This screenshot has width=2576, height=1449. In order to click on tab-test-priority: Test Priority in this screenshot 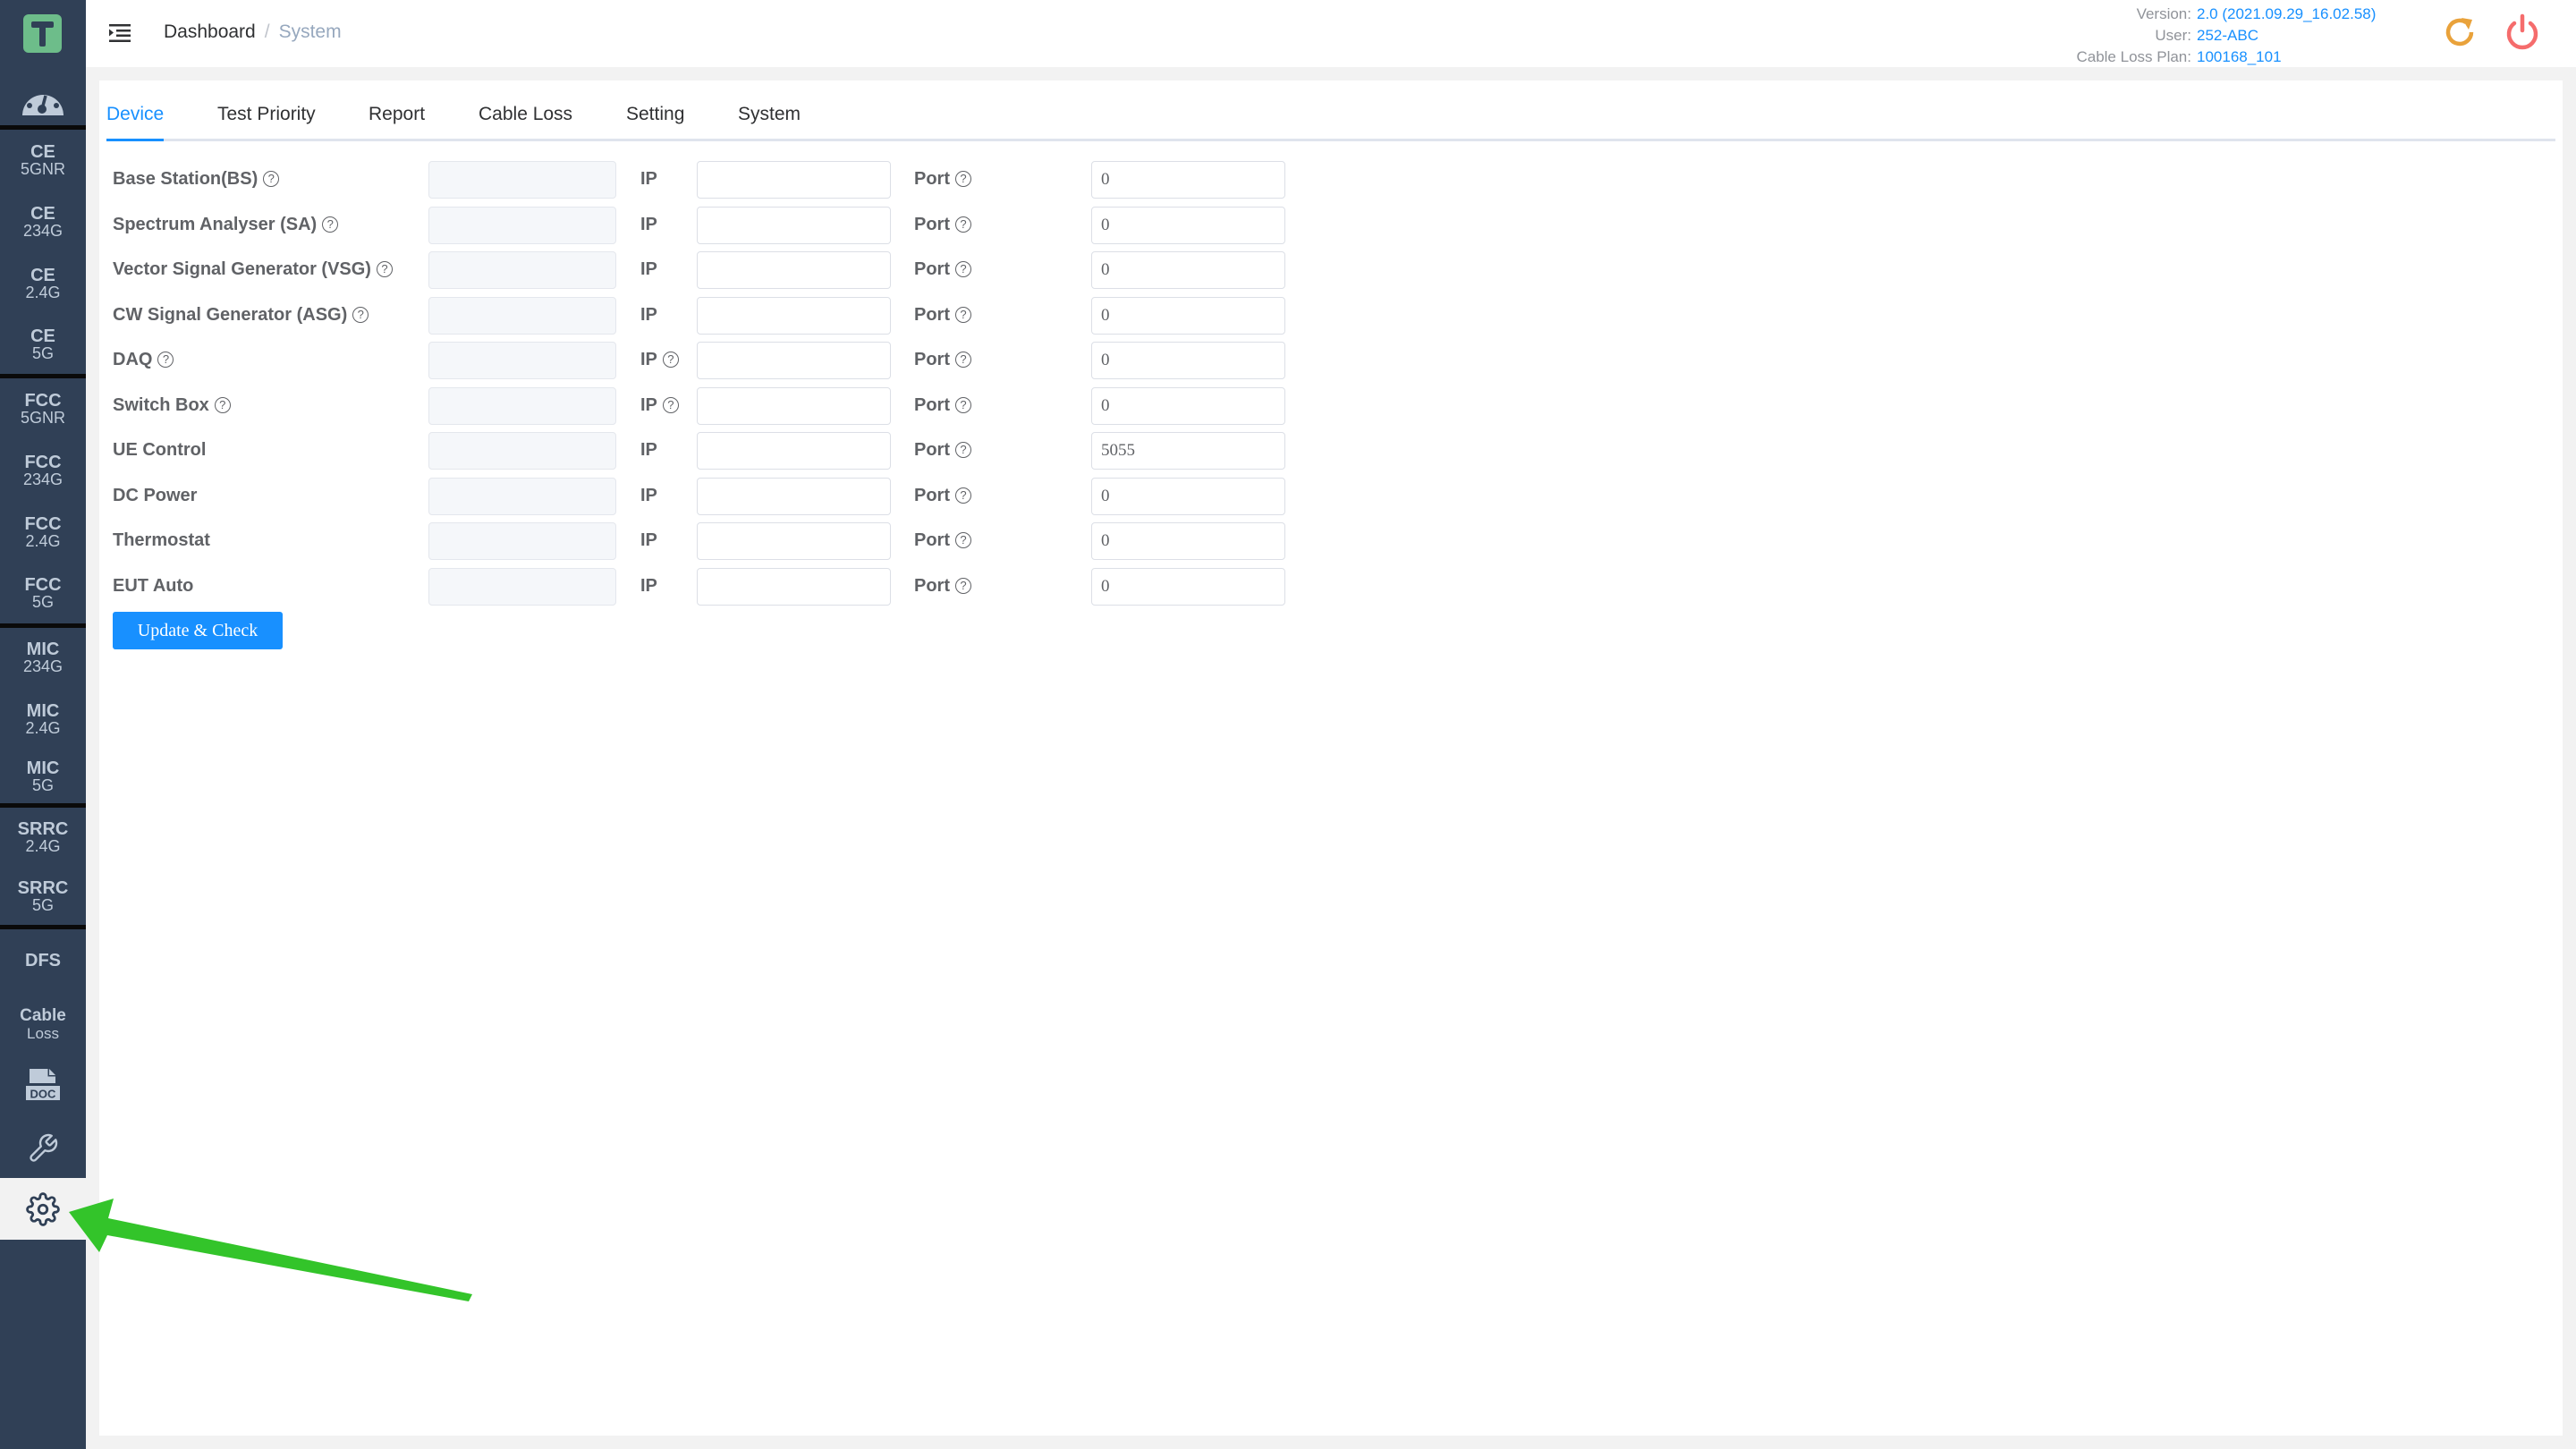, I will do `click(266, 114)`.